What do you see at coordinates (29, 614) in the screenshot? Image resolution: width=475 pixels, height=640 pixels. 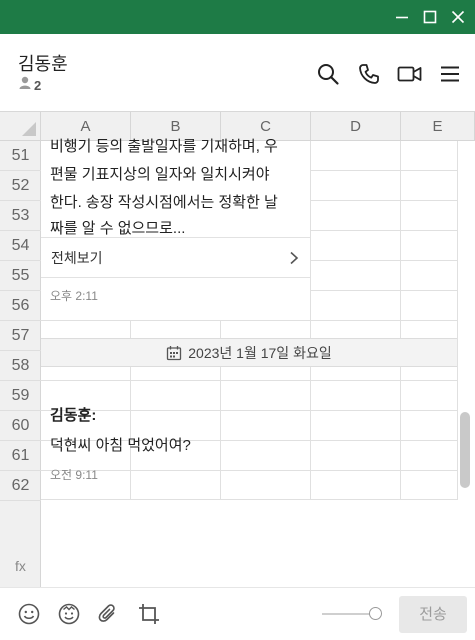 I see `emoji-icon` at bounding box center [29, 614].